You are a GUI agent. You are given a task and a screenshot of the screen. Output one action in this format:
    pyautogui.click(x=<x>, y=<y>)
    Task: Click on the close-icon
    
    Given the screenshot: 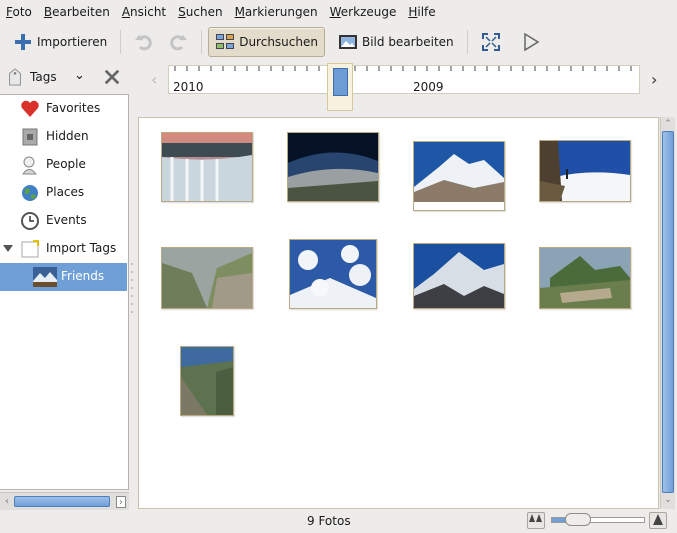 What is the action you would take?
    pyautogui.click(x=112, y=77)
    